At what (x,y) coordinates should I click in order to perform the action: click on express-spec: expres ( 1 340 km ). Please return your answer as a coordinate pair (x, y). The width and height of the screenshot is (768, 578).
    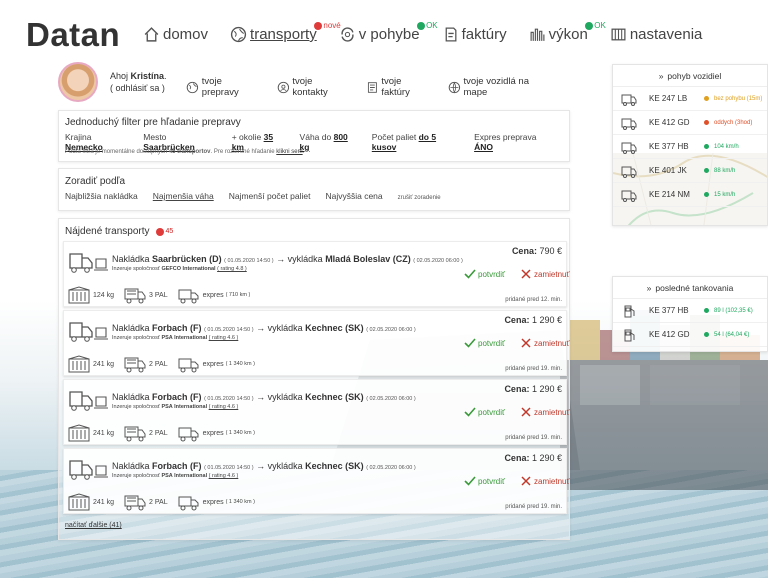
    Looking at the image, I should click on (216, 364).